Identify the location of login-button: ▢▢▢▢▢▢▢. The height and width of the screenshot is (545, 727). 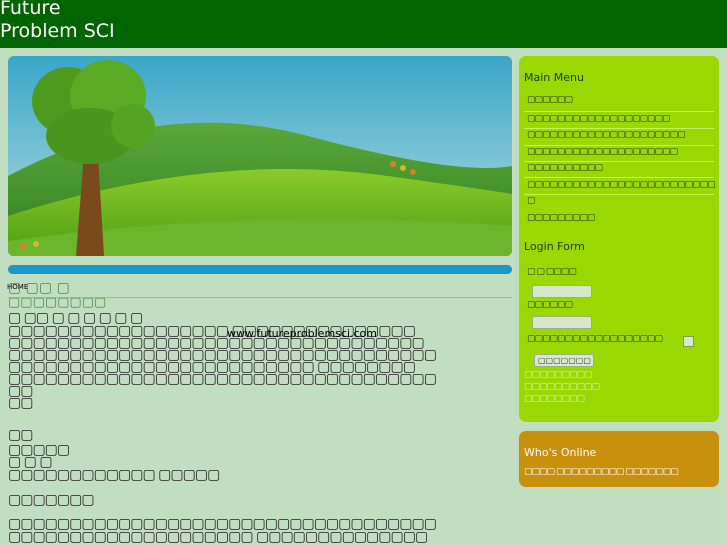
(564, 360).